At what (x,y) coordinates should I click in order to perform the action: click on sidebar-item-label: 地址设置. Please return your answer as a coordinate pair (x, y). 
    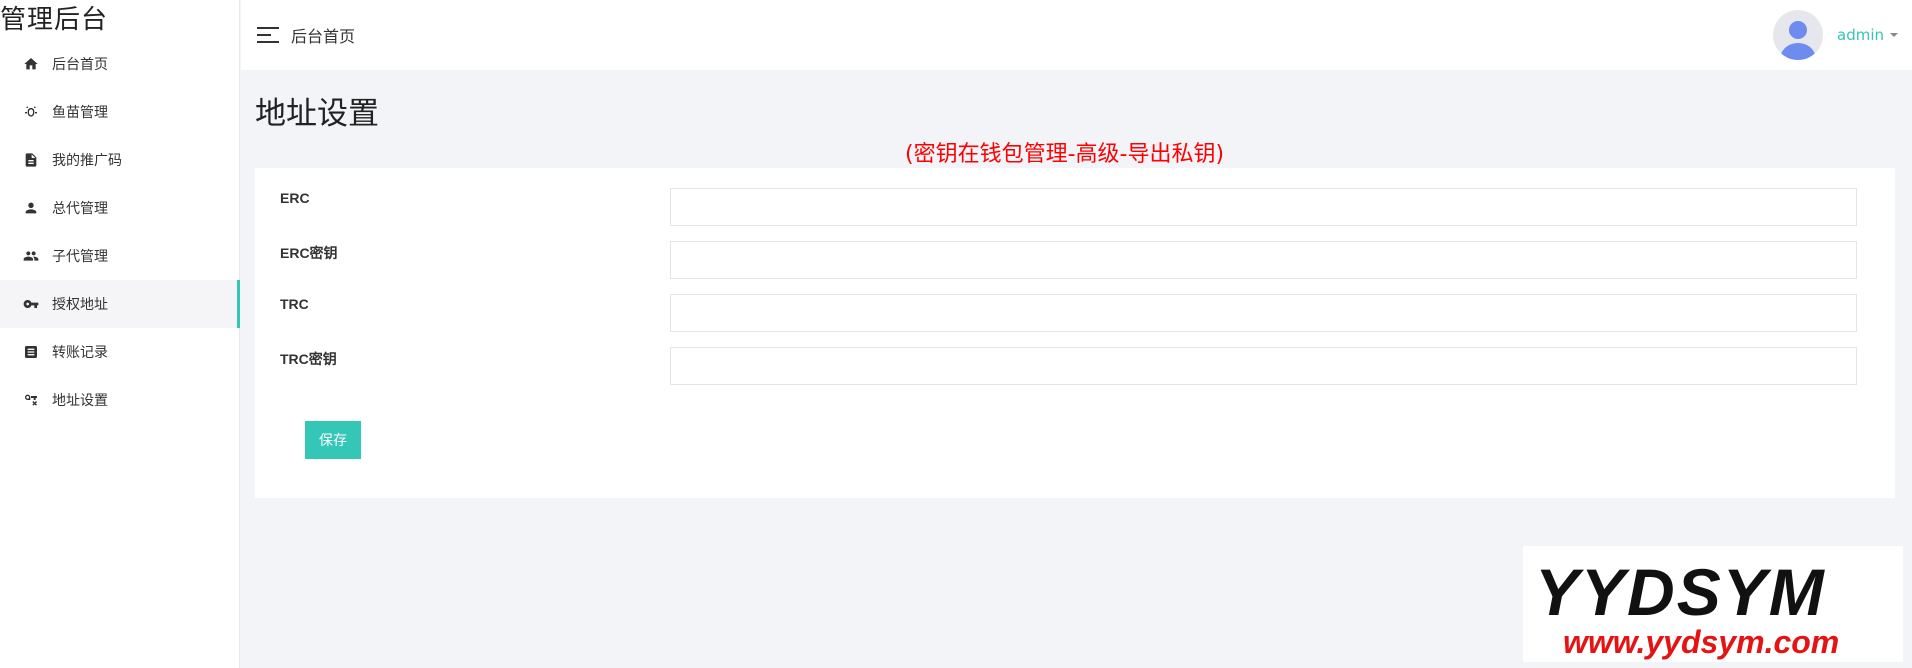
    Looking at the image, I should click on (80, 401).